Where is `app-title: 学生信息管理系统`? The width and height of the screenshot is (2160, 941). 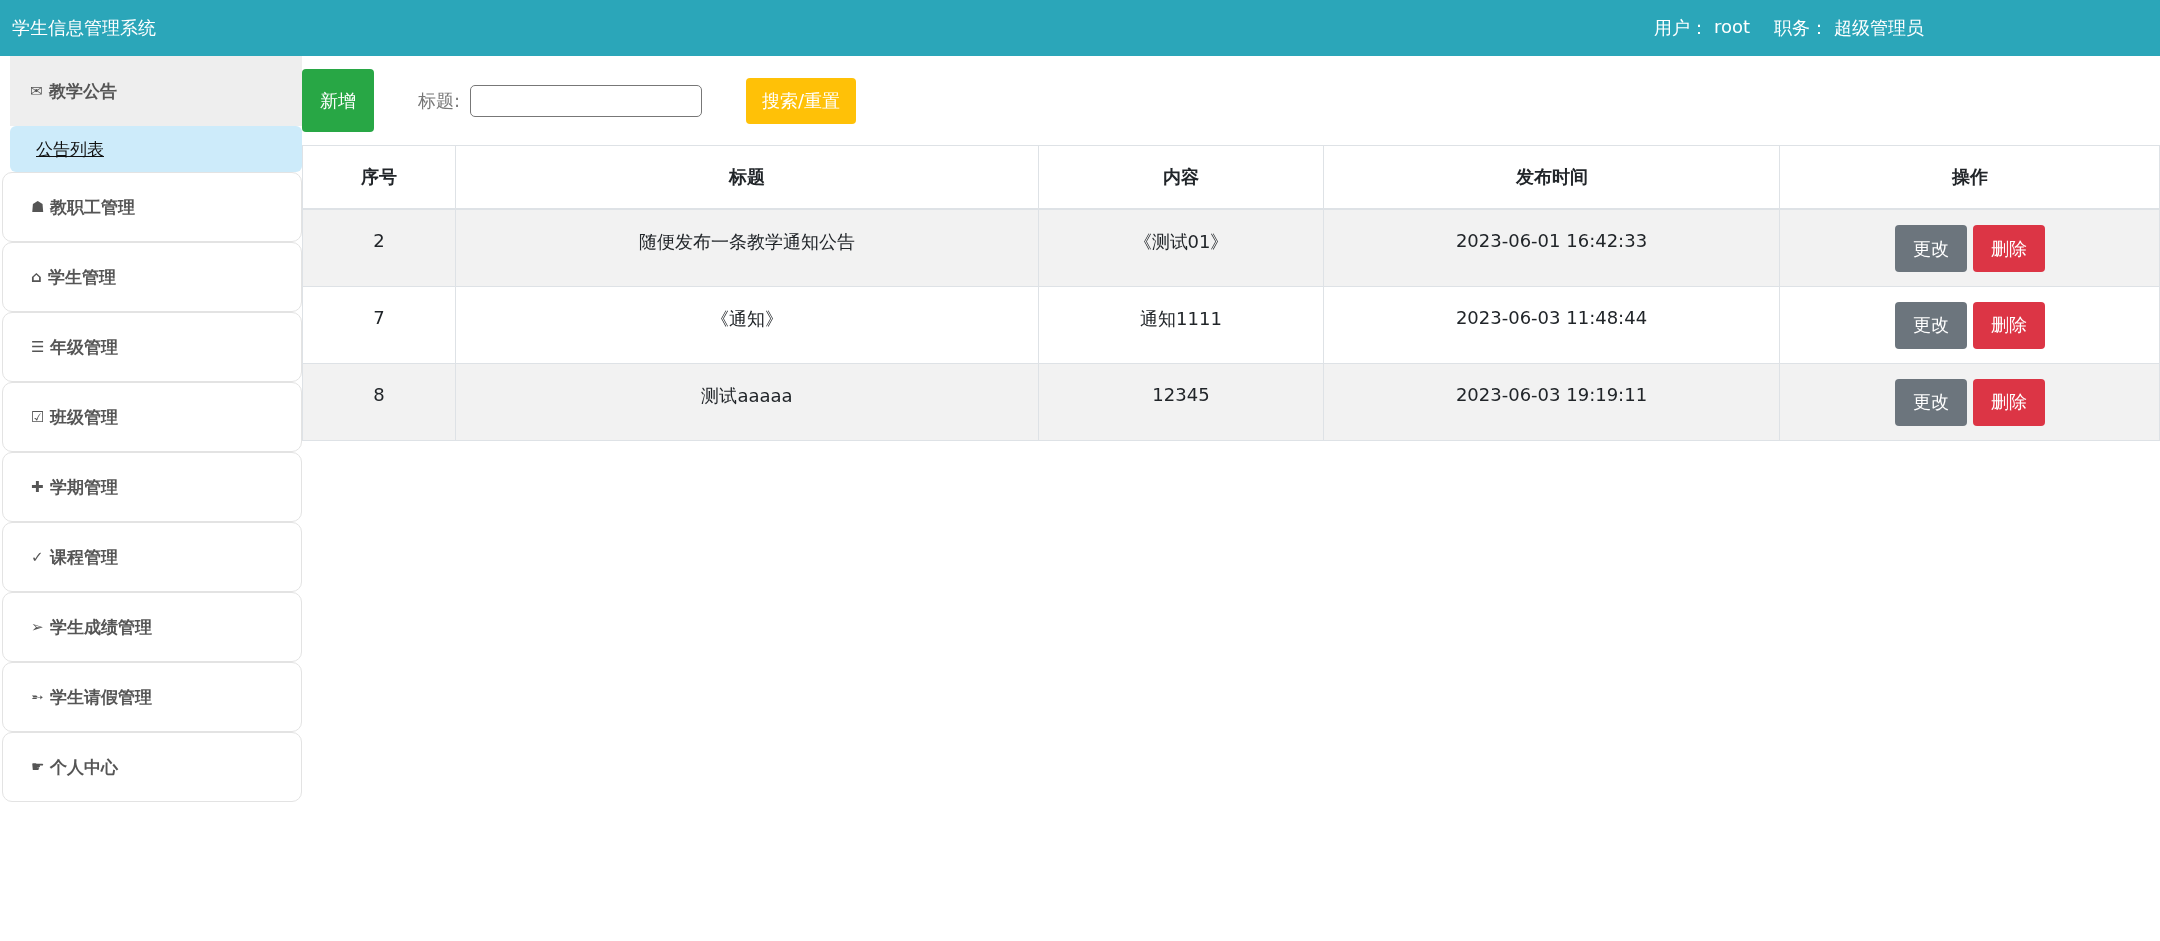
app-title: 学生信息管理系统 is located at coordinates (84, 28).